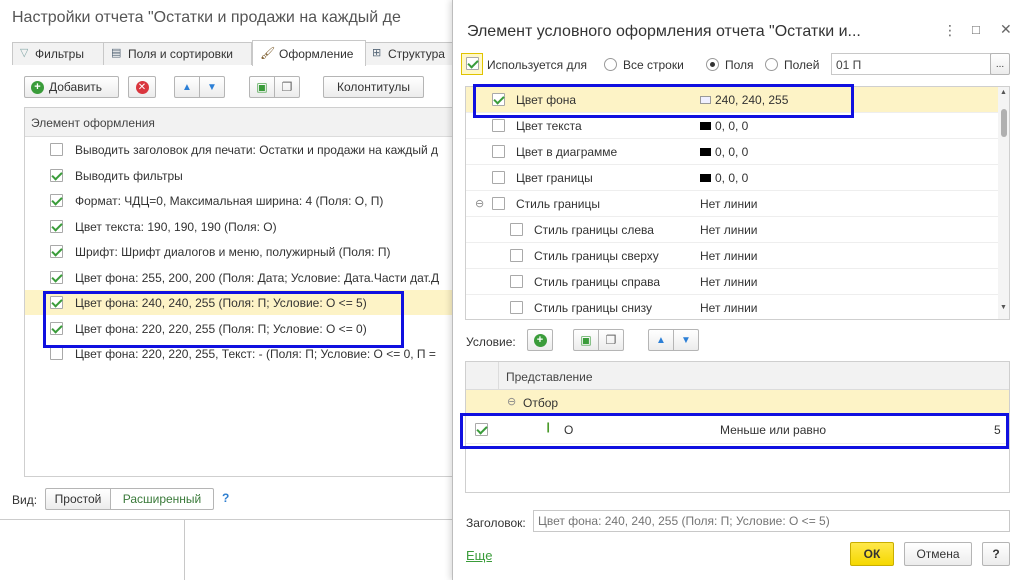 Image resolution: width=1024 pixels, height=580 pixels. I want to click on move-up-button: ▲, so click(187, 87).